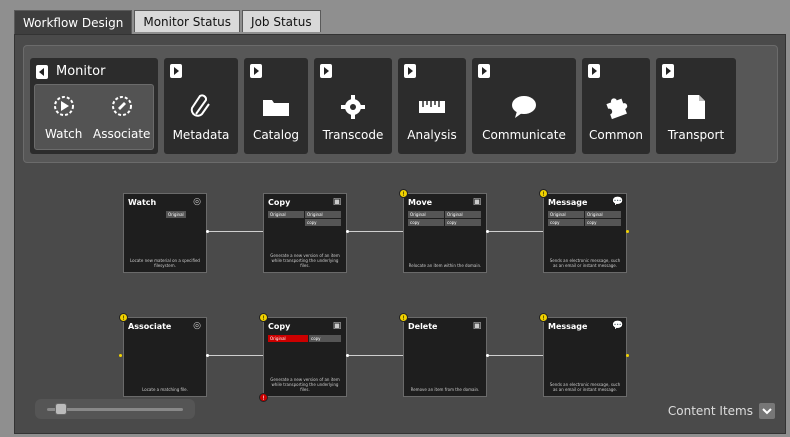 The image size is (790, 437). What do you see at coordinates (122, 106) in the screenshot?
I see `associate-icon` at bounding box center [122, 106].